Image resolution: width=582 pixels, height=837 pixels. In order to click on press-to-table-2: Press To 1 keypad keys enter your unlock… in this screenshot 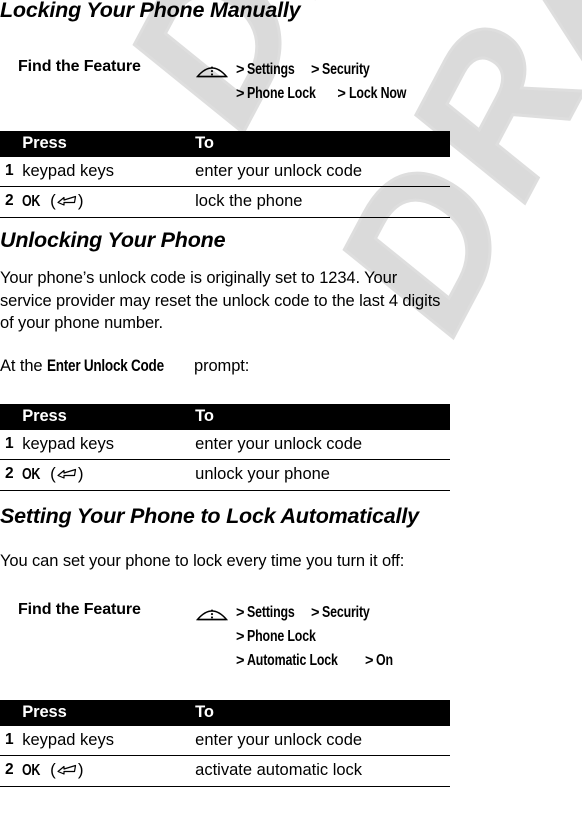, I will do `click(225, 447)`.